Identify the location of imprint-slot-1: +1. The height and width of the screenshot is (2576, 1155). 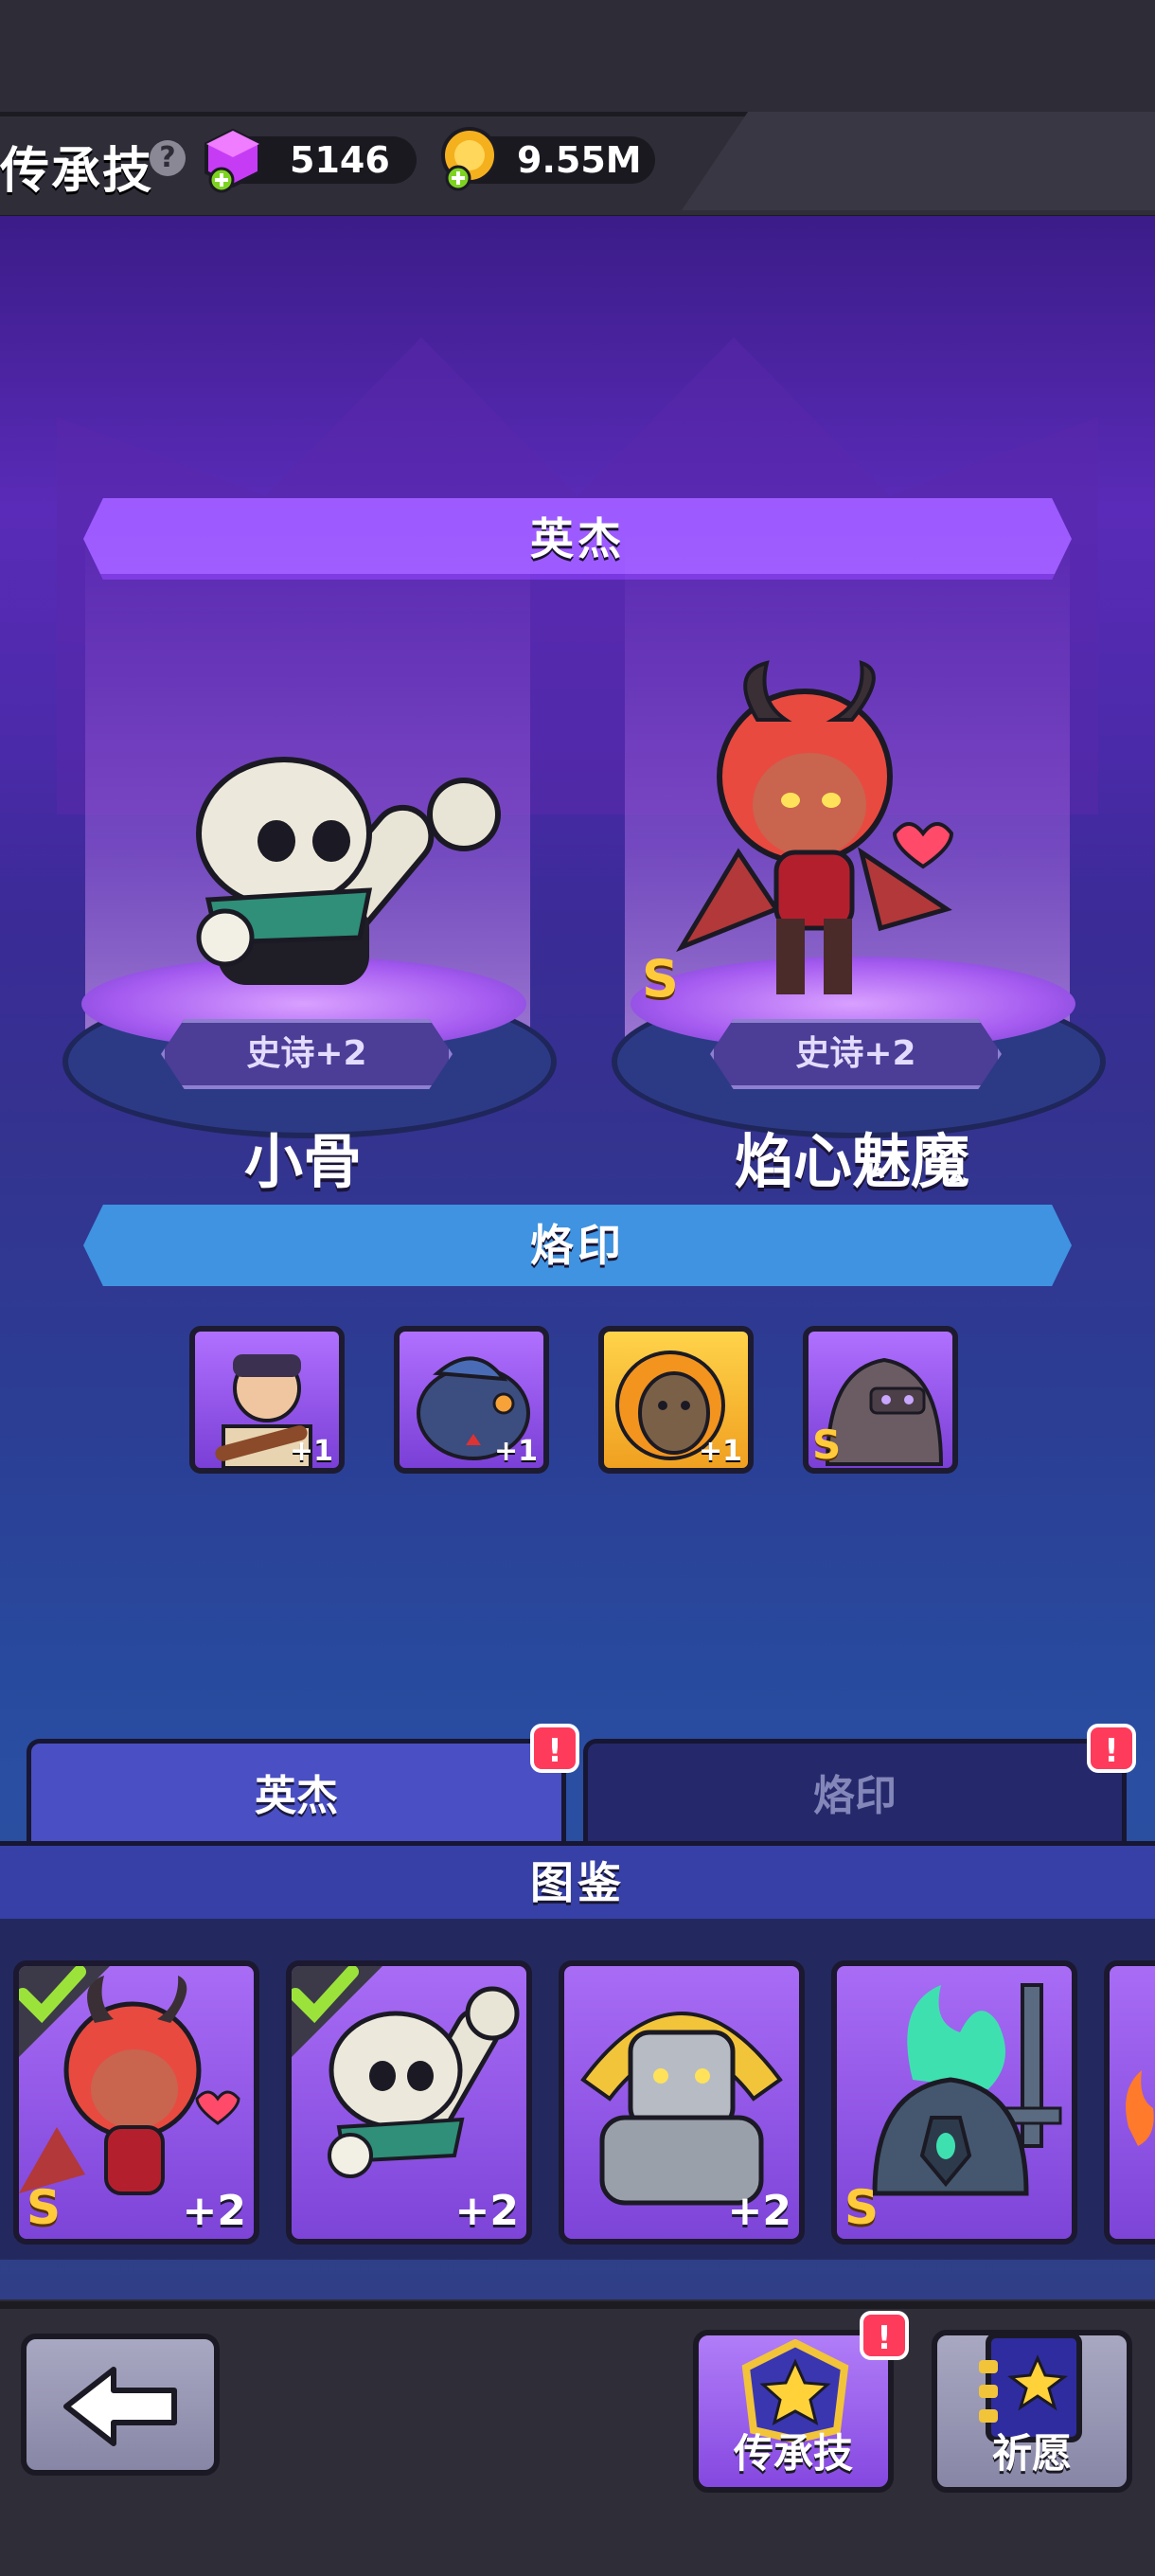
(267, 1400).